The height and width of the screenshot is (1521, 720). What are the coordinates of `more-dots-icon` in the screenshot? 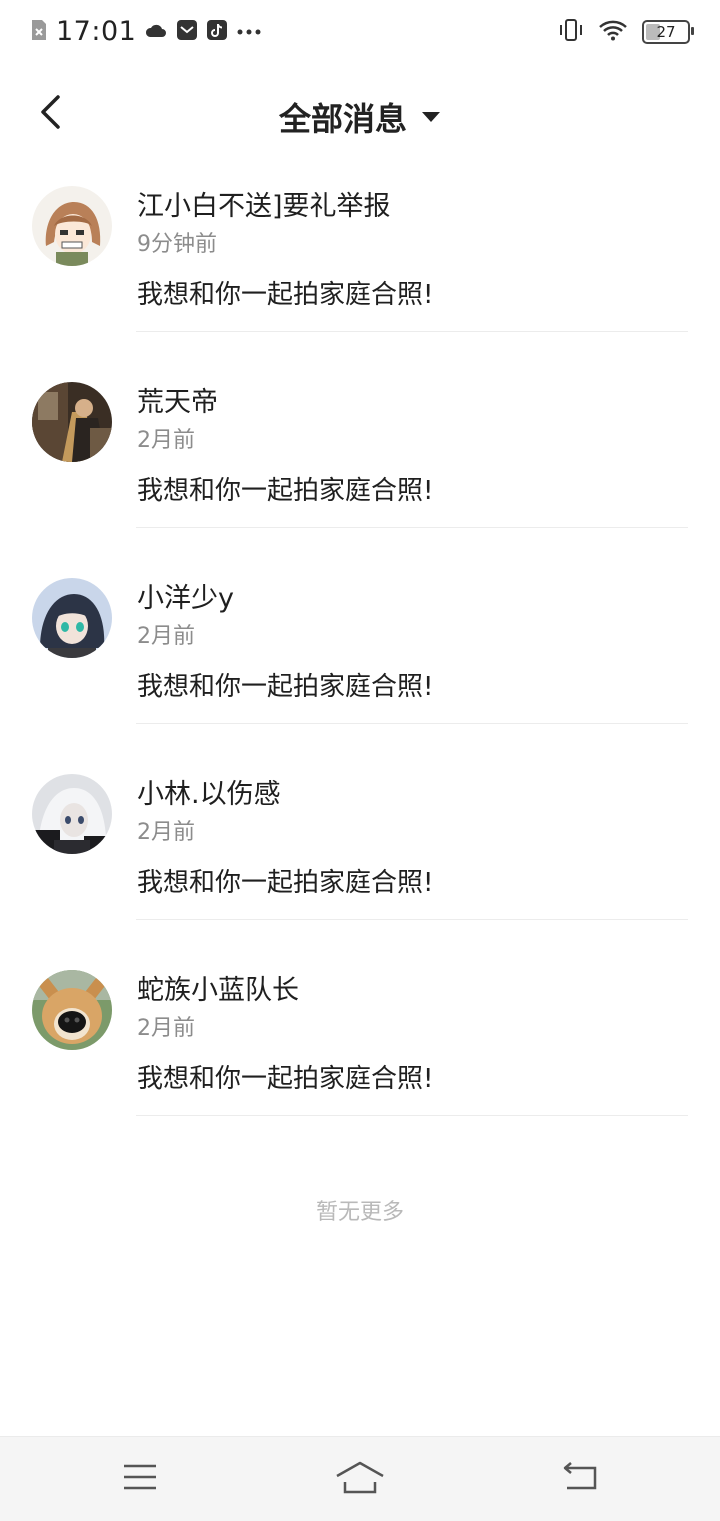 It's located at (249, 31).